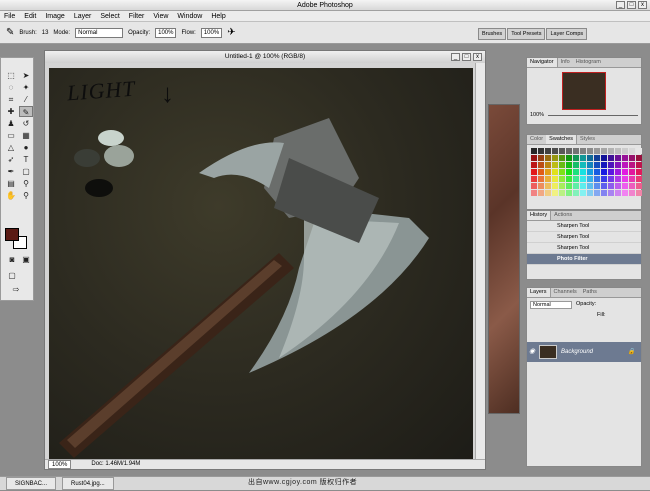 Image resolution: width=650 pixels, height=491 pixels. Describe the element at coordinates (26, 147) in the screenshot. I see `dodge-tool-icon: ●` at that location.